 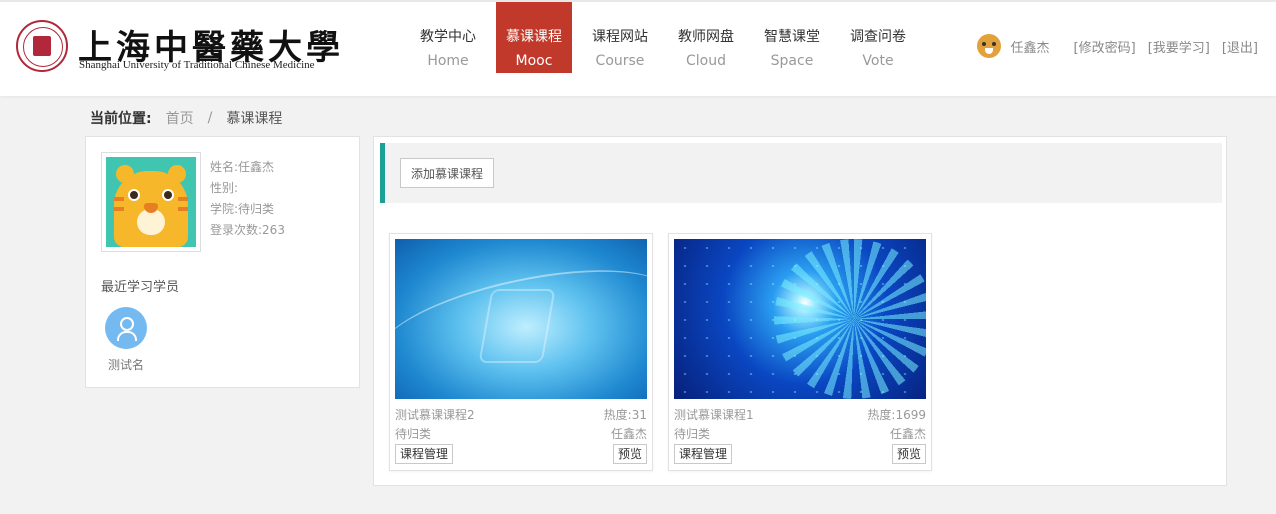 I want to click on nav-item-vote: 调查问卷 Vote, so click(x=878, y=37).